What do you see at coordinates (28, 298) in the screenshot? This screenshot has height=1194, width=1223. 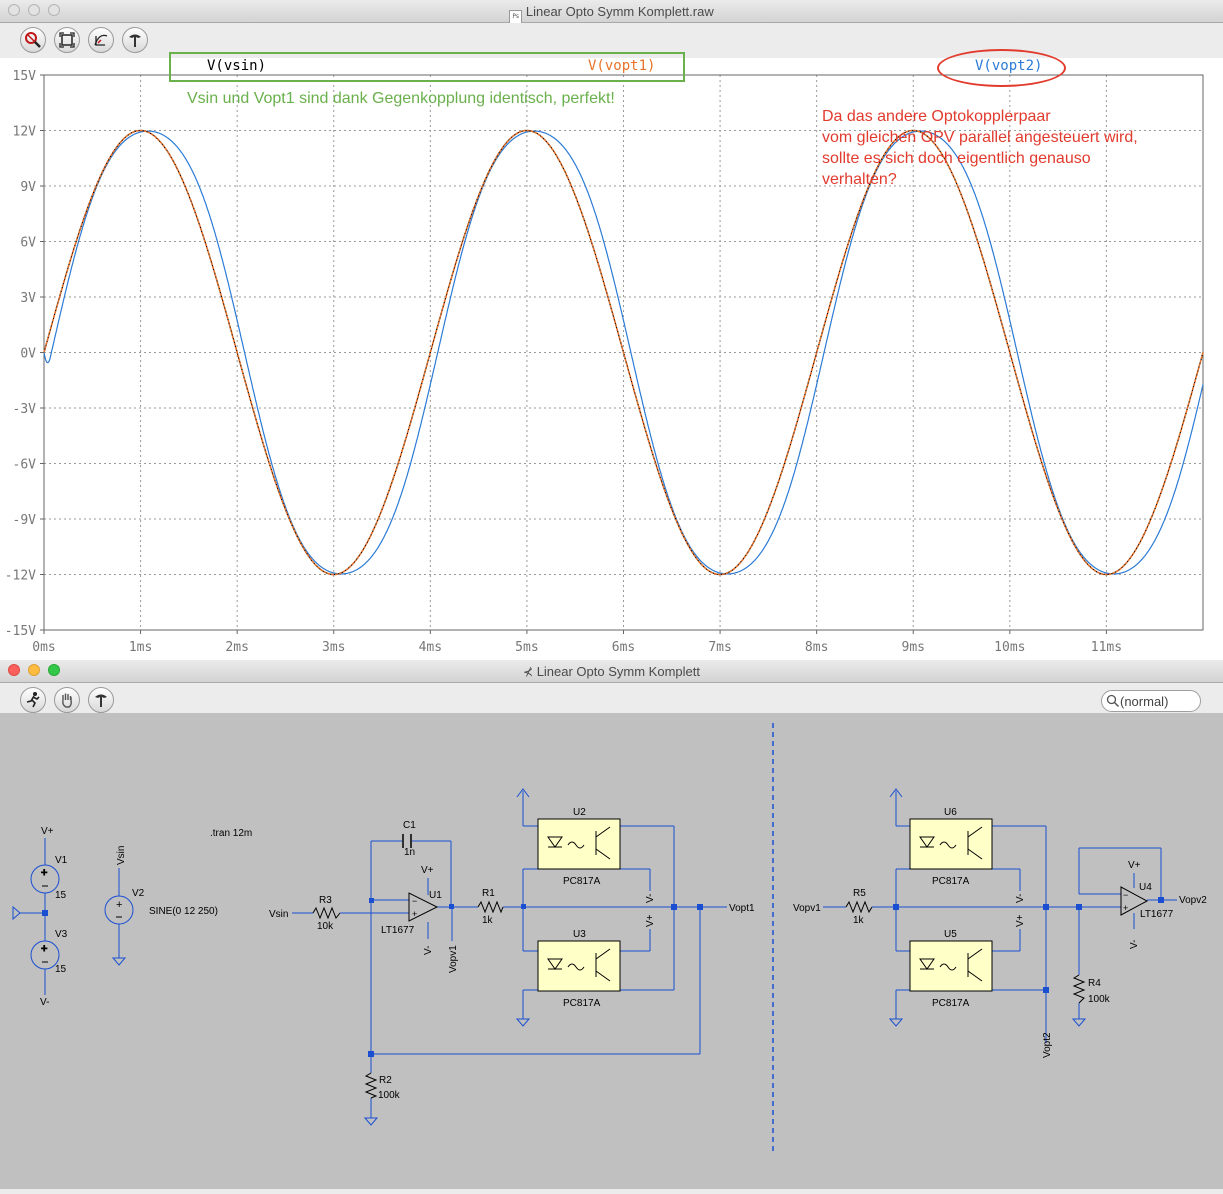 I see `y-tick-label: 3V` at bounding box center [28, 298].